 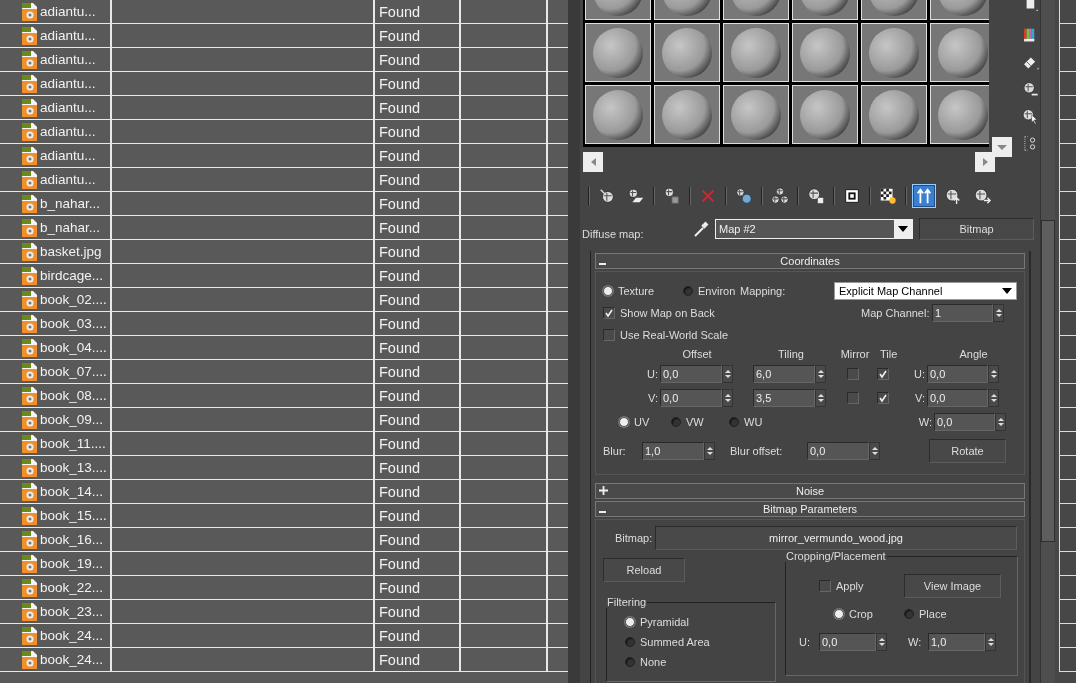 I want to click on rollout-header: Coordinates, so click(x=810, y=261).